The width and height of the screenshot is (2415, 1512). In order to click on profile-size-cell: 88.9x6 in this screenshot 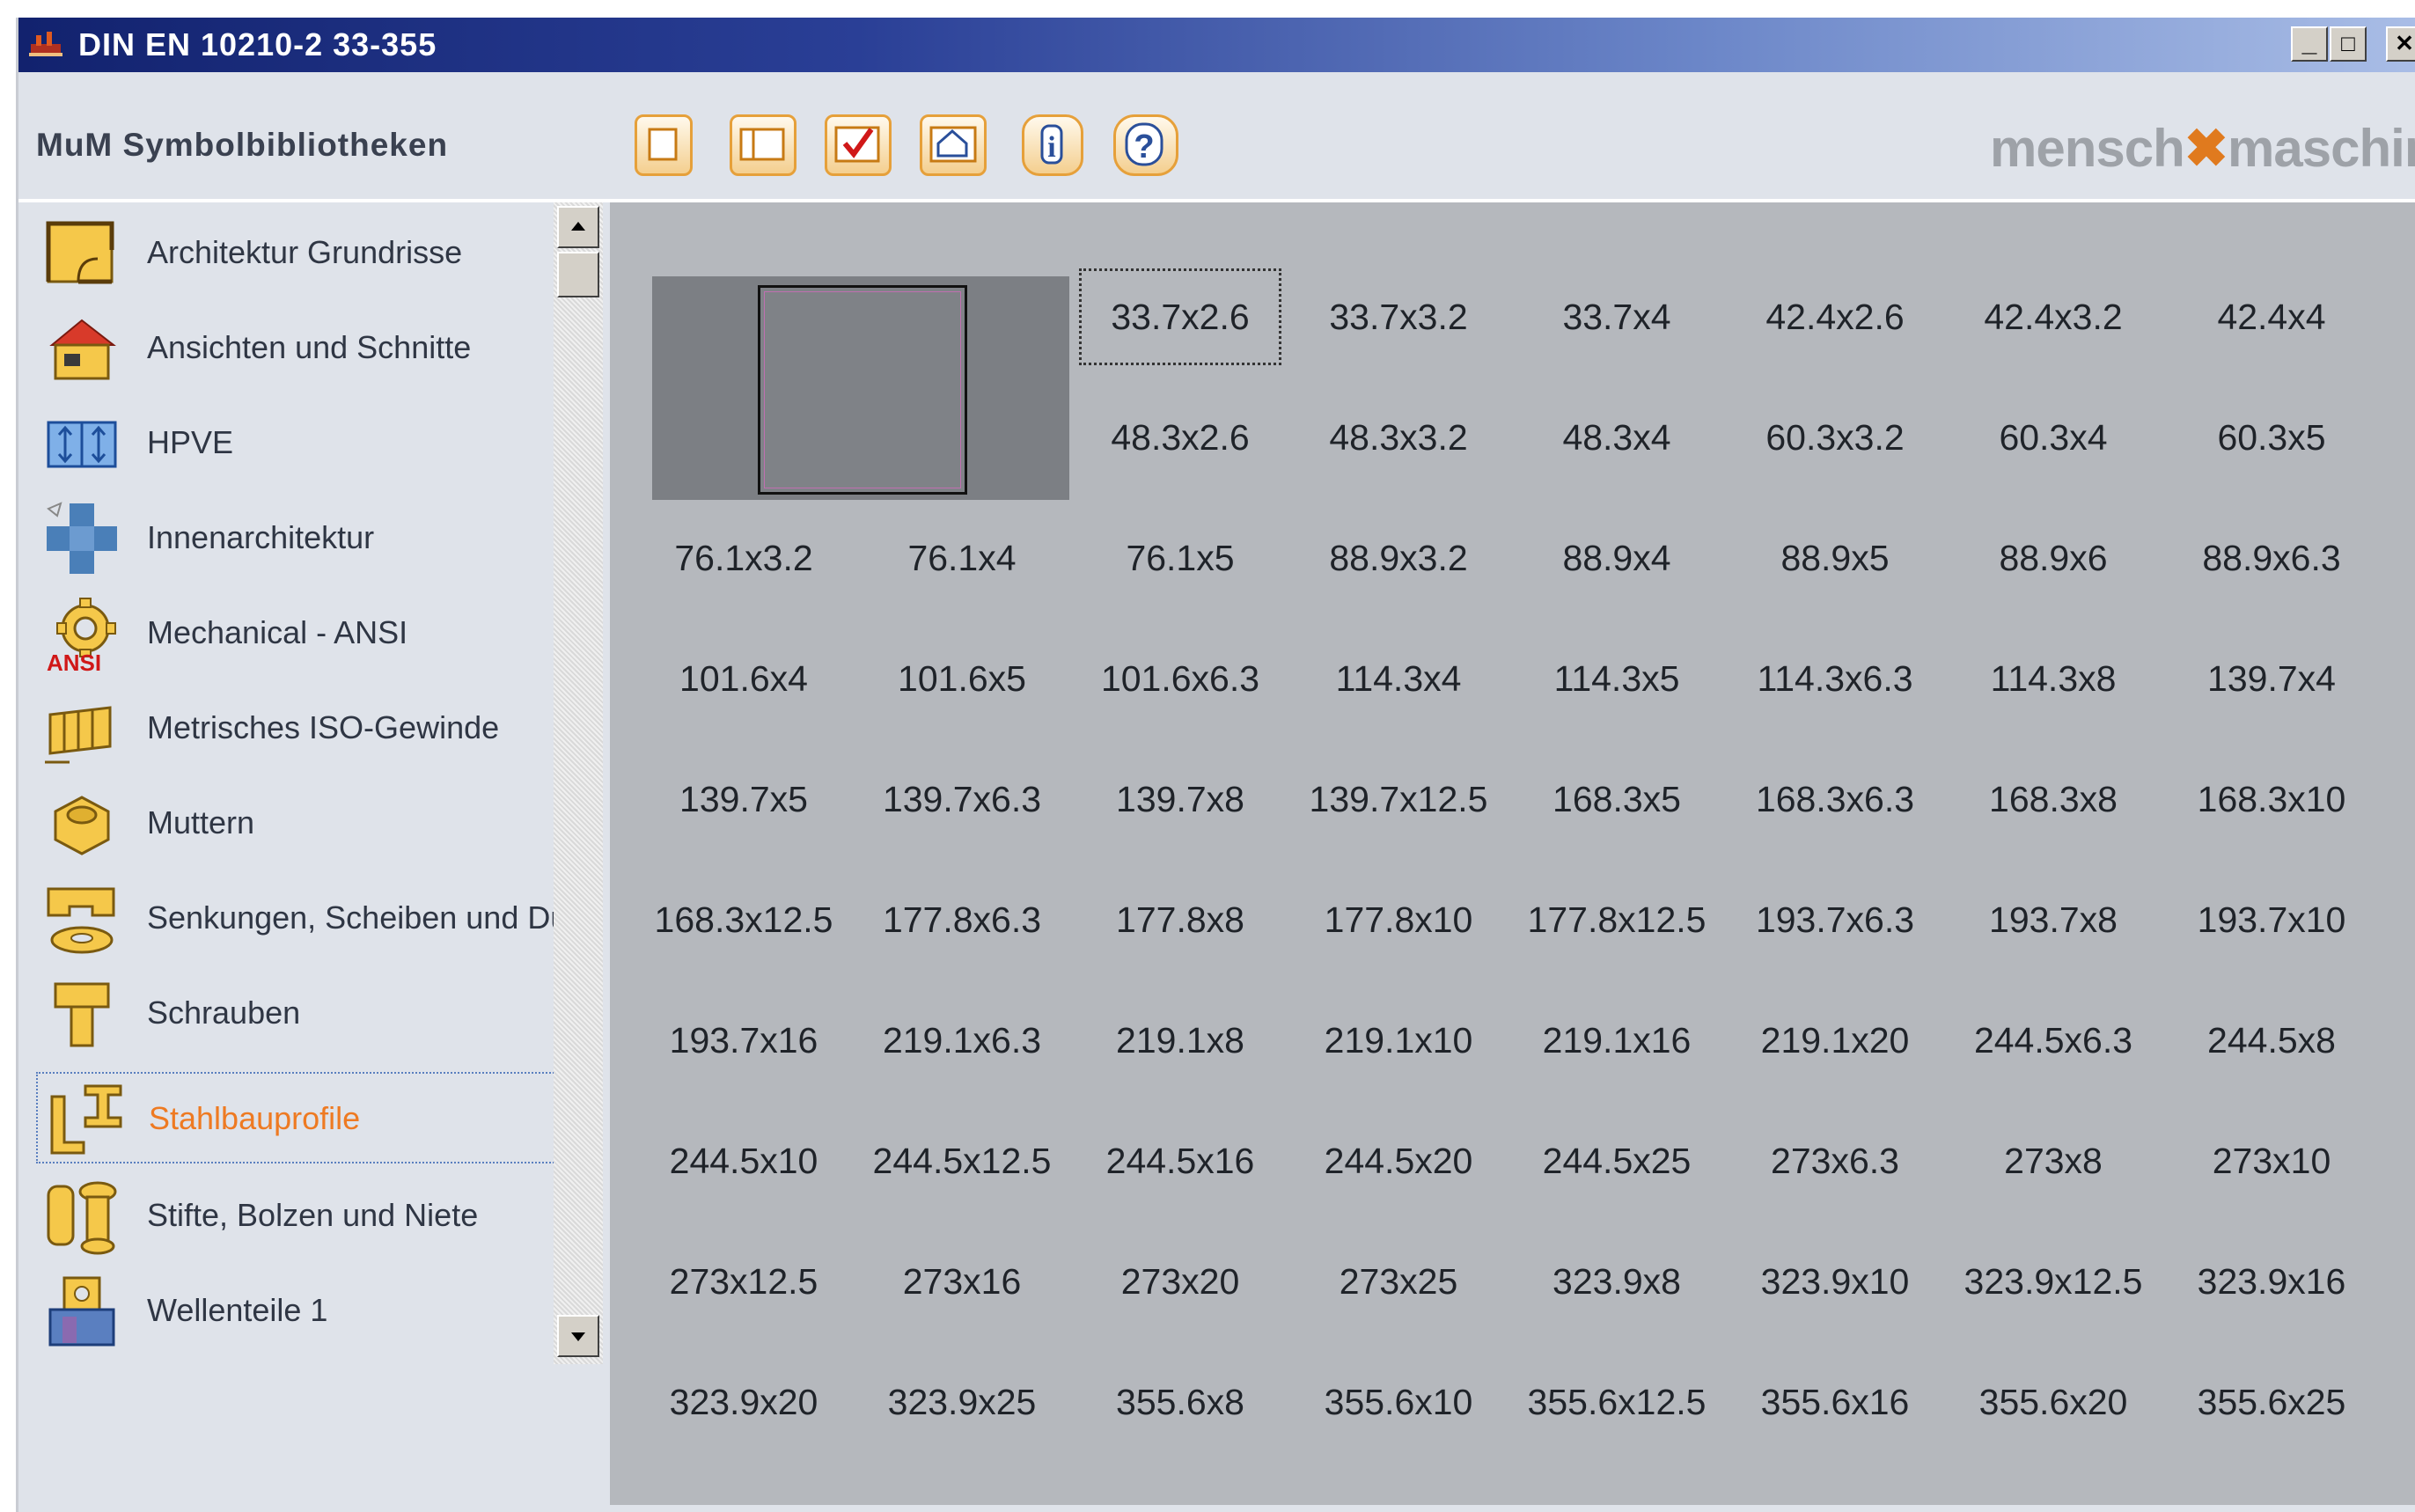, I will do `click(2053, 558)`.